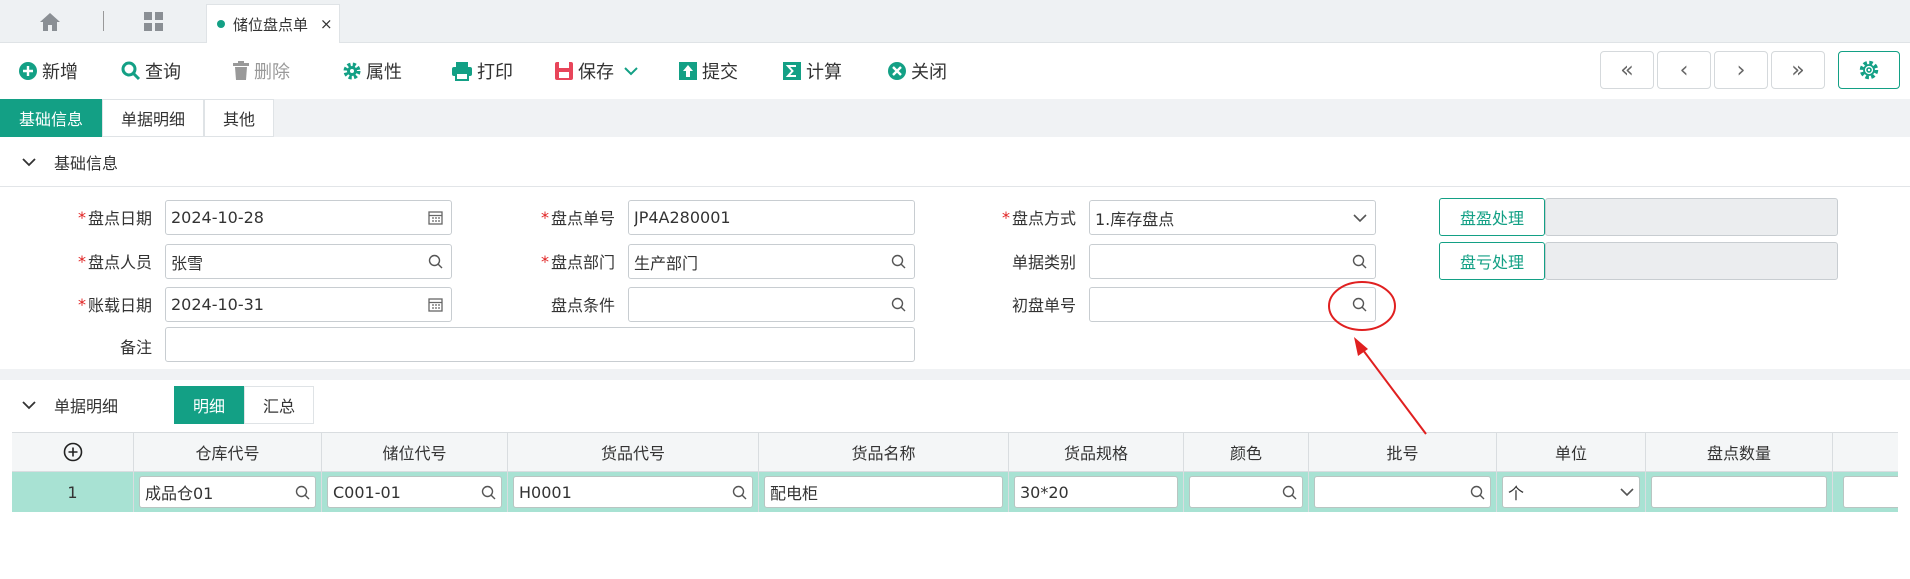 The height and width of the screenshot is (579, 1910). Describe the element at coordinates (153, 118) in the screenshot. I see `tab-detail: 单据明细` at that location.